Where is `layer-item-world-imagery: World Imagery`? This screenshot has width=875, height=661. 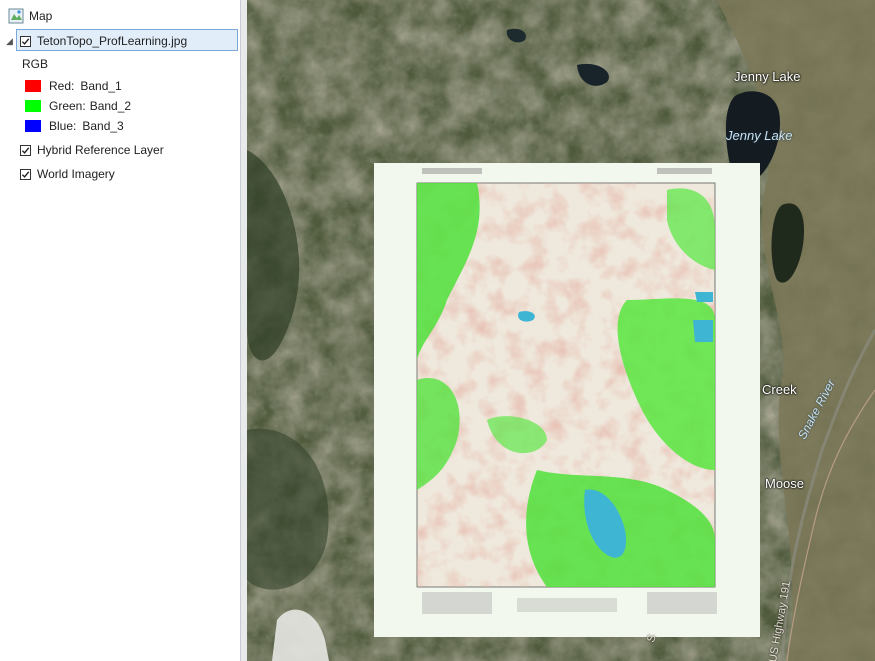
layer-item-world-imagery: World Imagery is located at coordinates (67, 174).